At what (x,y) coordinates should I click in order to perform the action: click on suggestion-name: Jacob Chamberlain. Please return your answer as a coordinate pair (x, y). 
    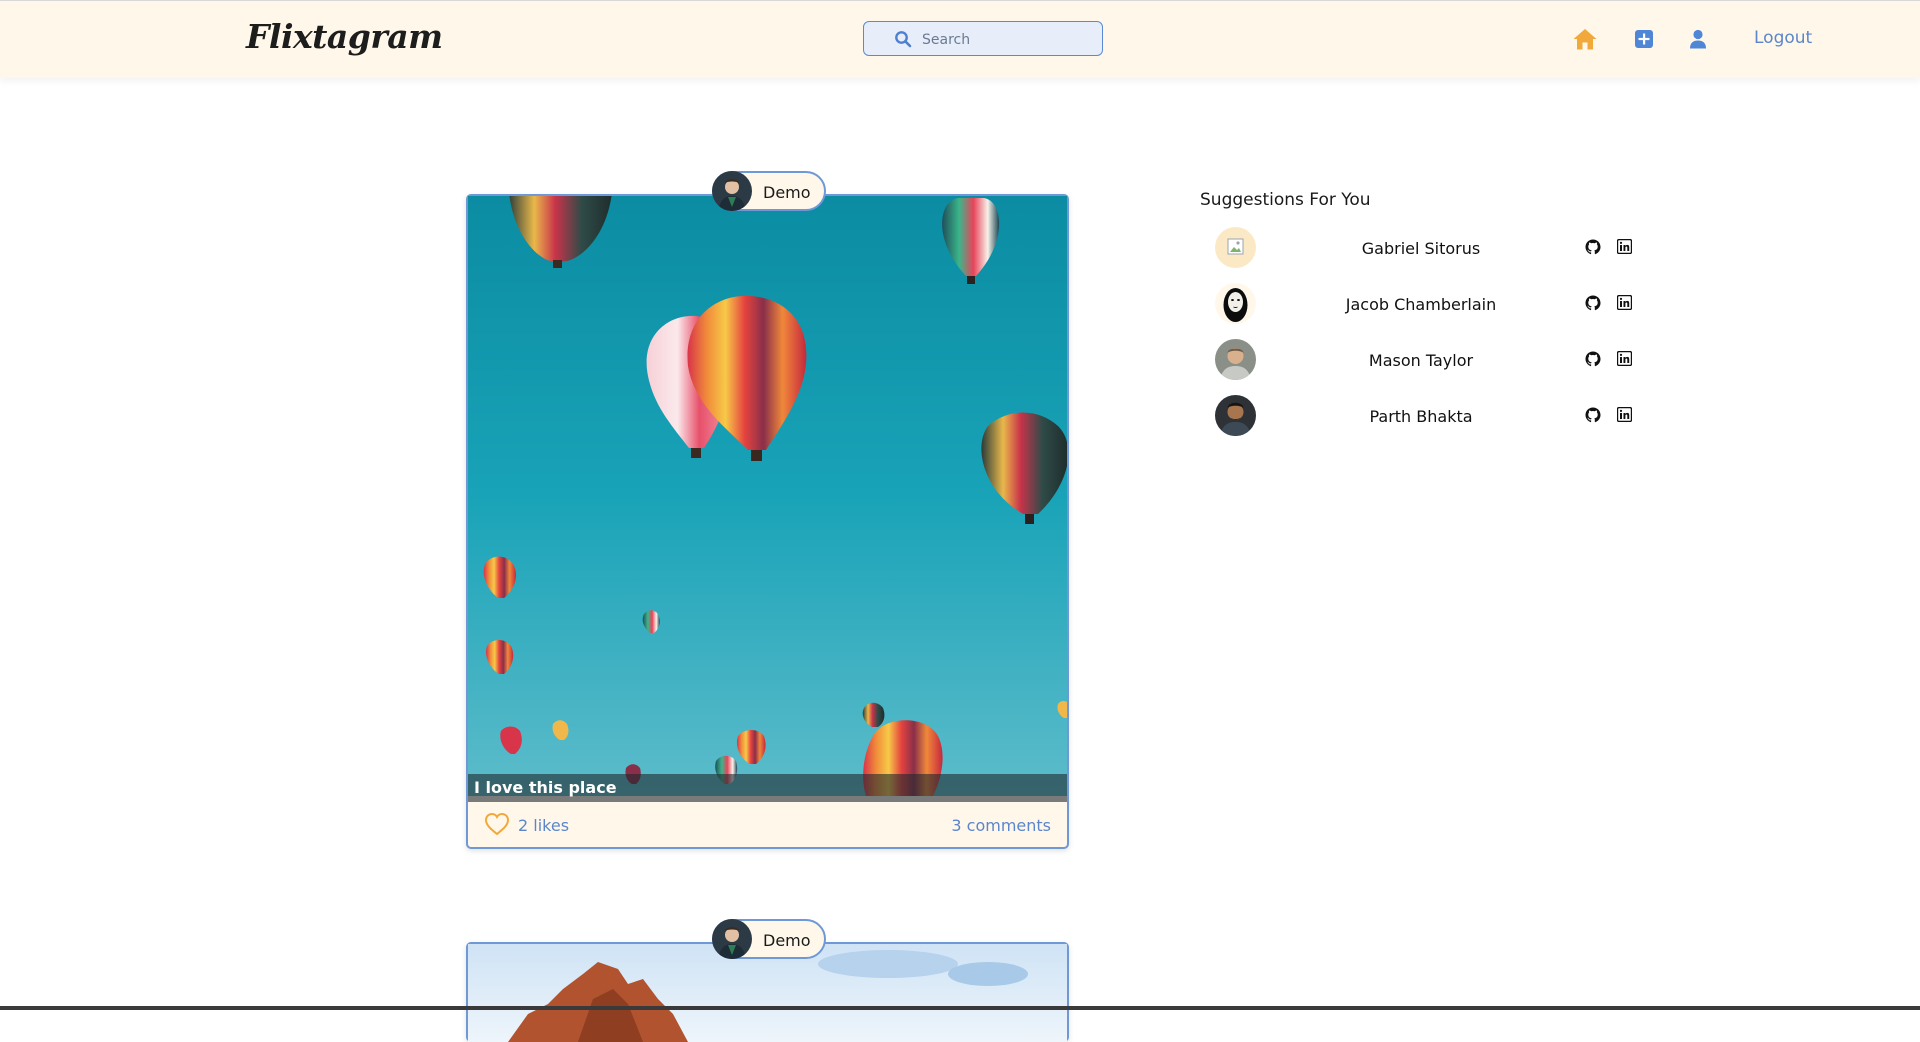
    Looking at the image, I should click on (1421, 304).